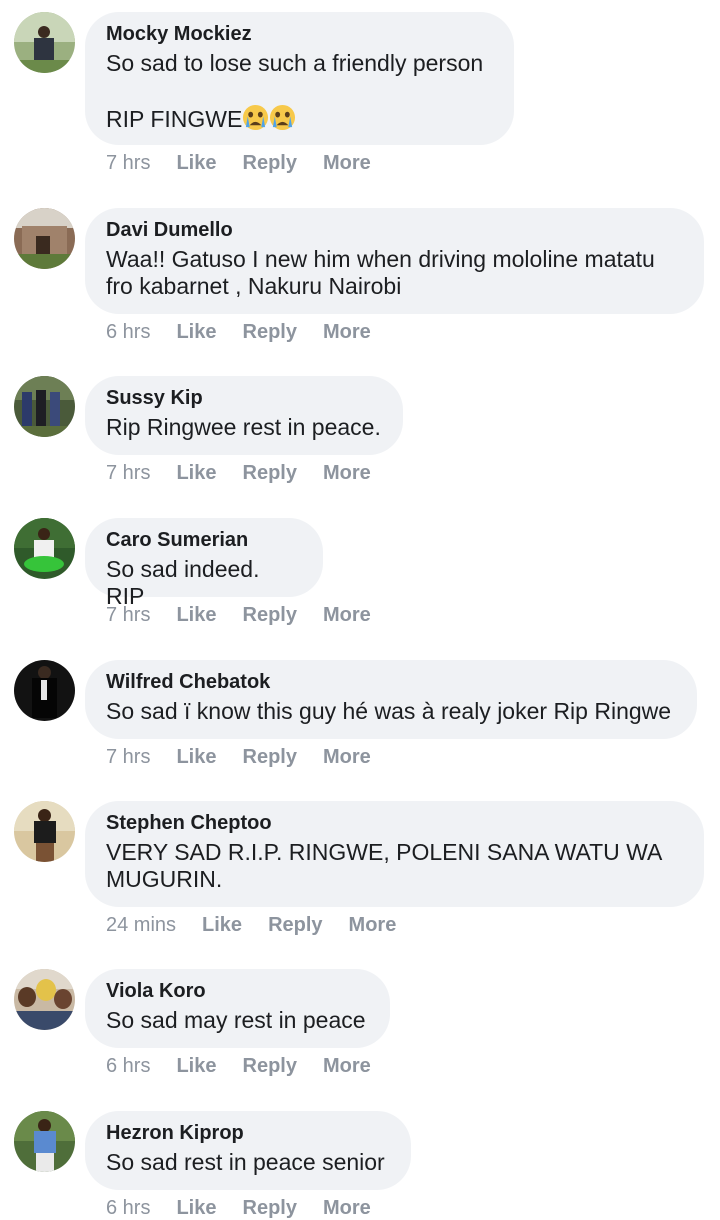  Describe the element at coordinates (300, 34) in the screenshot. I see `comment-author: Mocky Mockiez` at that location.